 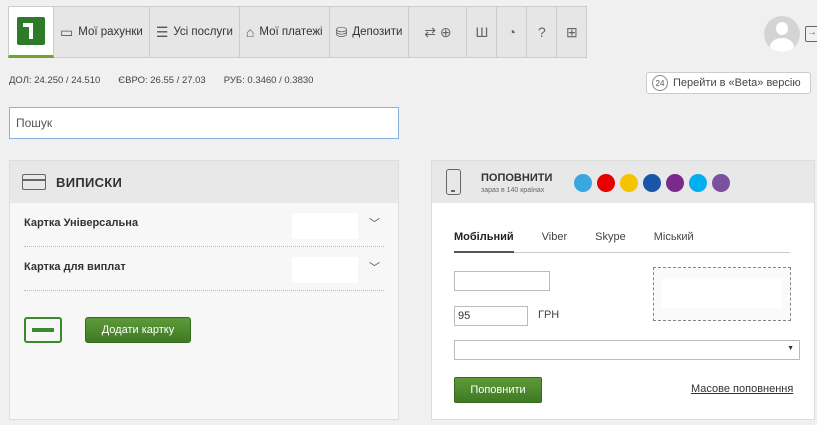 I want to click on card-select-box, so click(x=722, y=294).